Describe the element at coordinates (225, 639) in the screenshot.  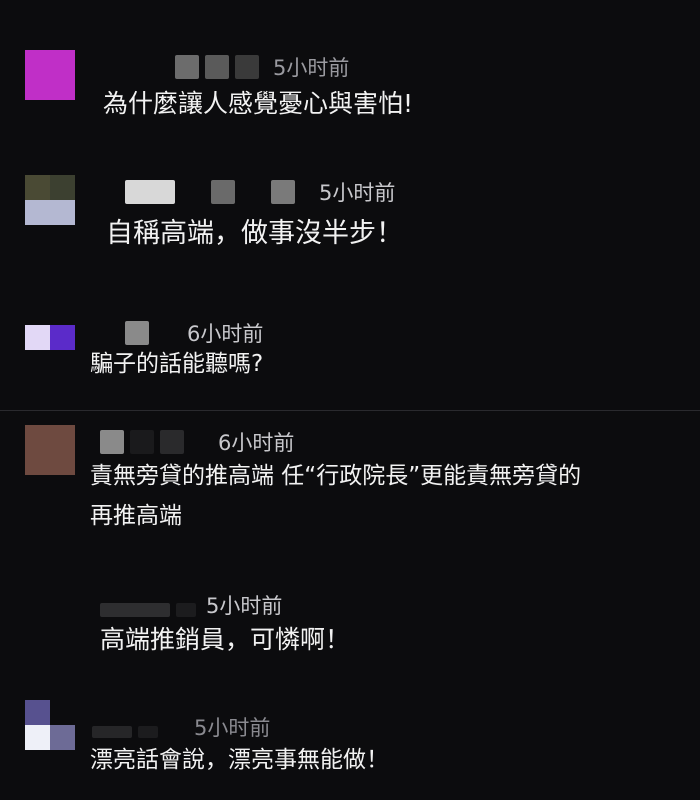
I see `comment-text: 高端推銷員，可憐啊！` at that location.